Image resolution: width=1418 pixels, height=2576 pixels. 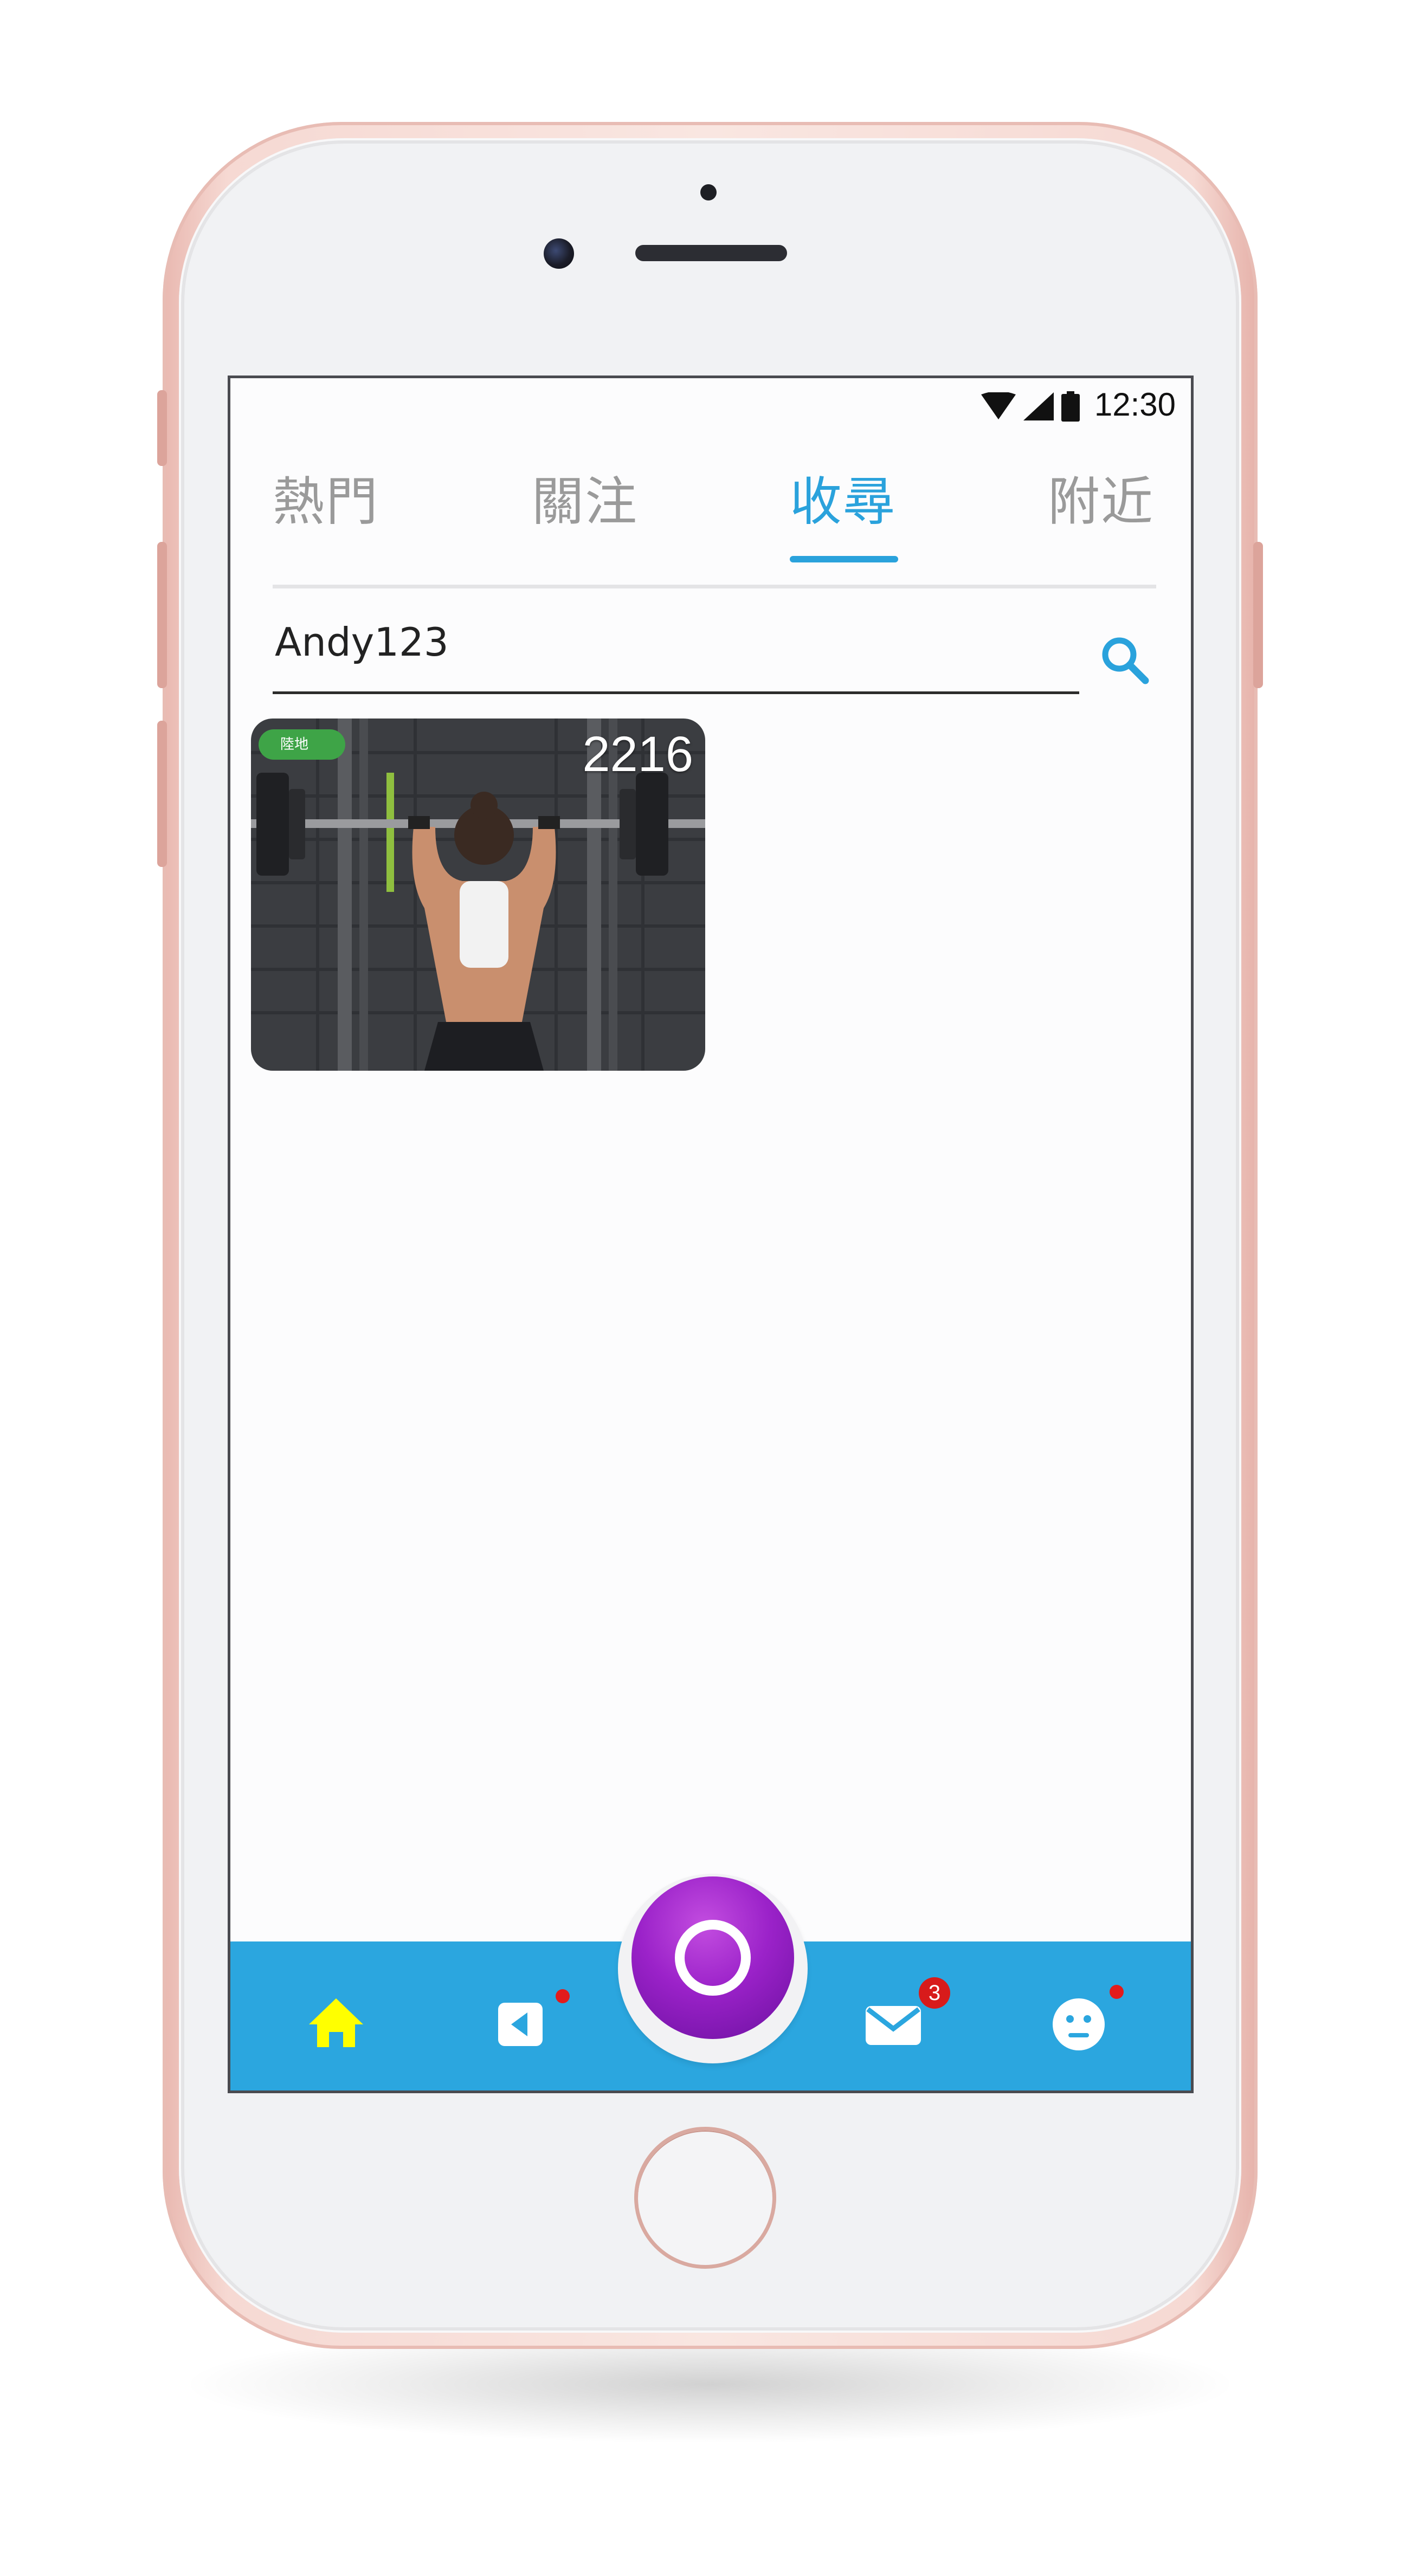 What do you see at coordinates (1078, 2023) in the screenshot?
I see `profile-icon` at bounding box center [1078, 2023].